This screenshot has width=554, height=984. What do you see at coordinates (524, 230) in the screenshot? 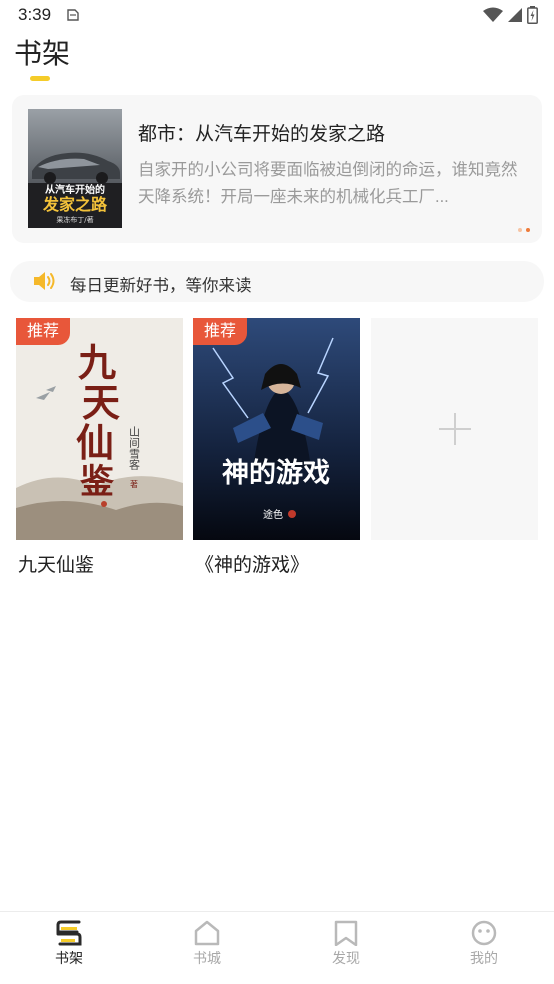
I see `carousel-dots` at bounding box center [524, 230].